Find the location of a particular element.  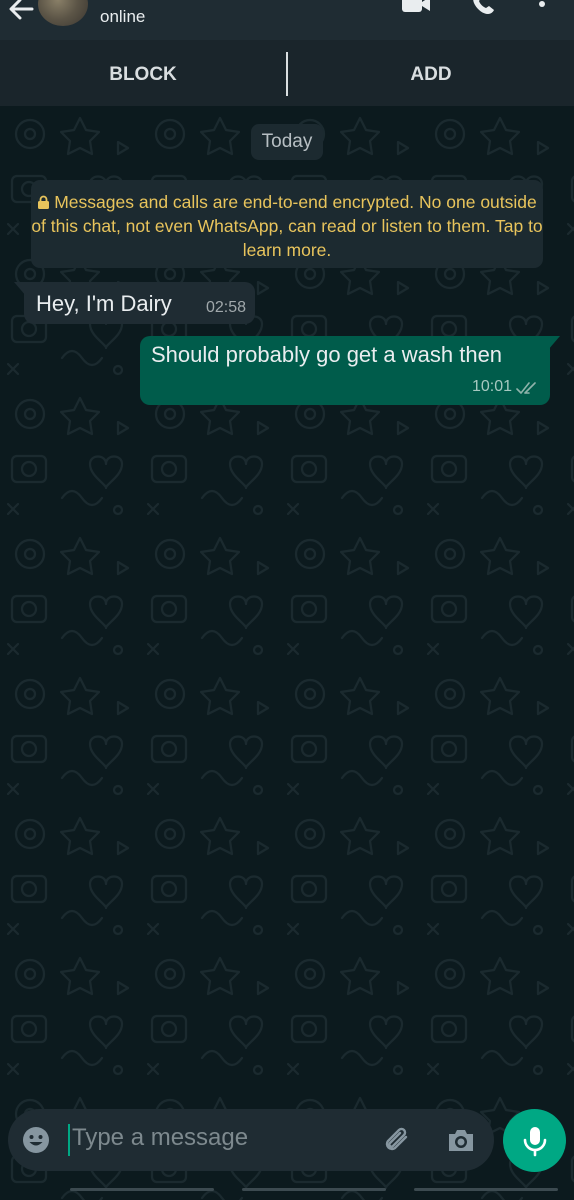

add-contact-button: ADD is located at coordinates (431, 73).